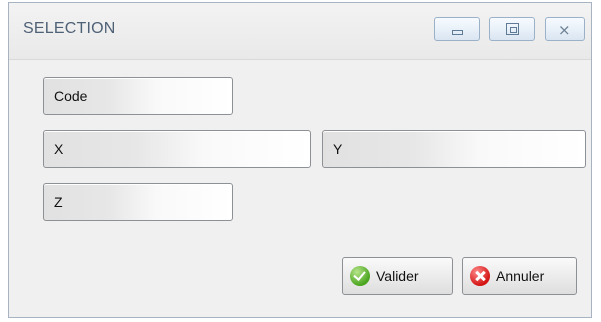 The image size is (601, 322). I want to click on code-field: Code, so click(138, 96).